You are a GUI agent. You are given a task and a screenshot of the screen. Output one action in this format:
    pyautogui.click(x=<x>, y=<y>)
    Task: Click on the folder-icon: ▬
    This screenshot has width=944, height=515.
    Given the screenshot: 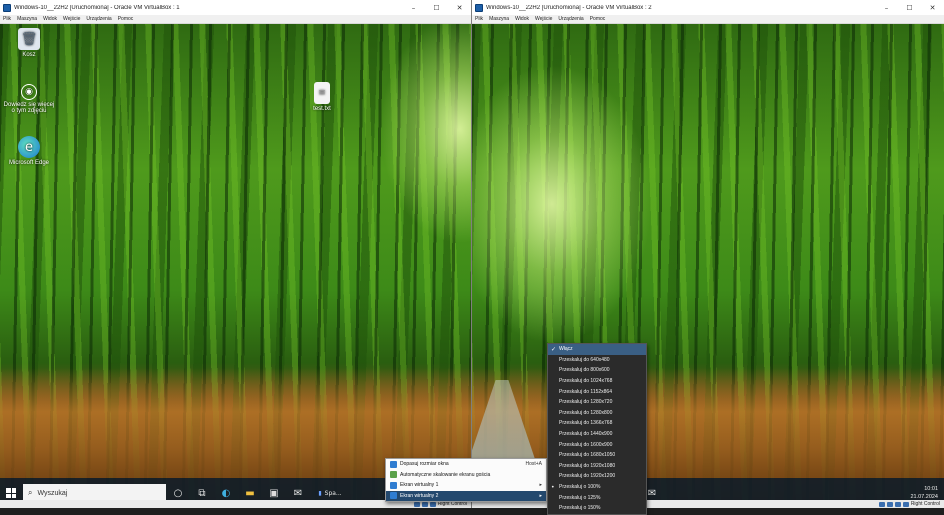 What is the action you would take?
    pyautogui.click(x=250, y=493)
    